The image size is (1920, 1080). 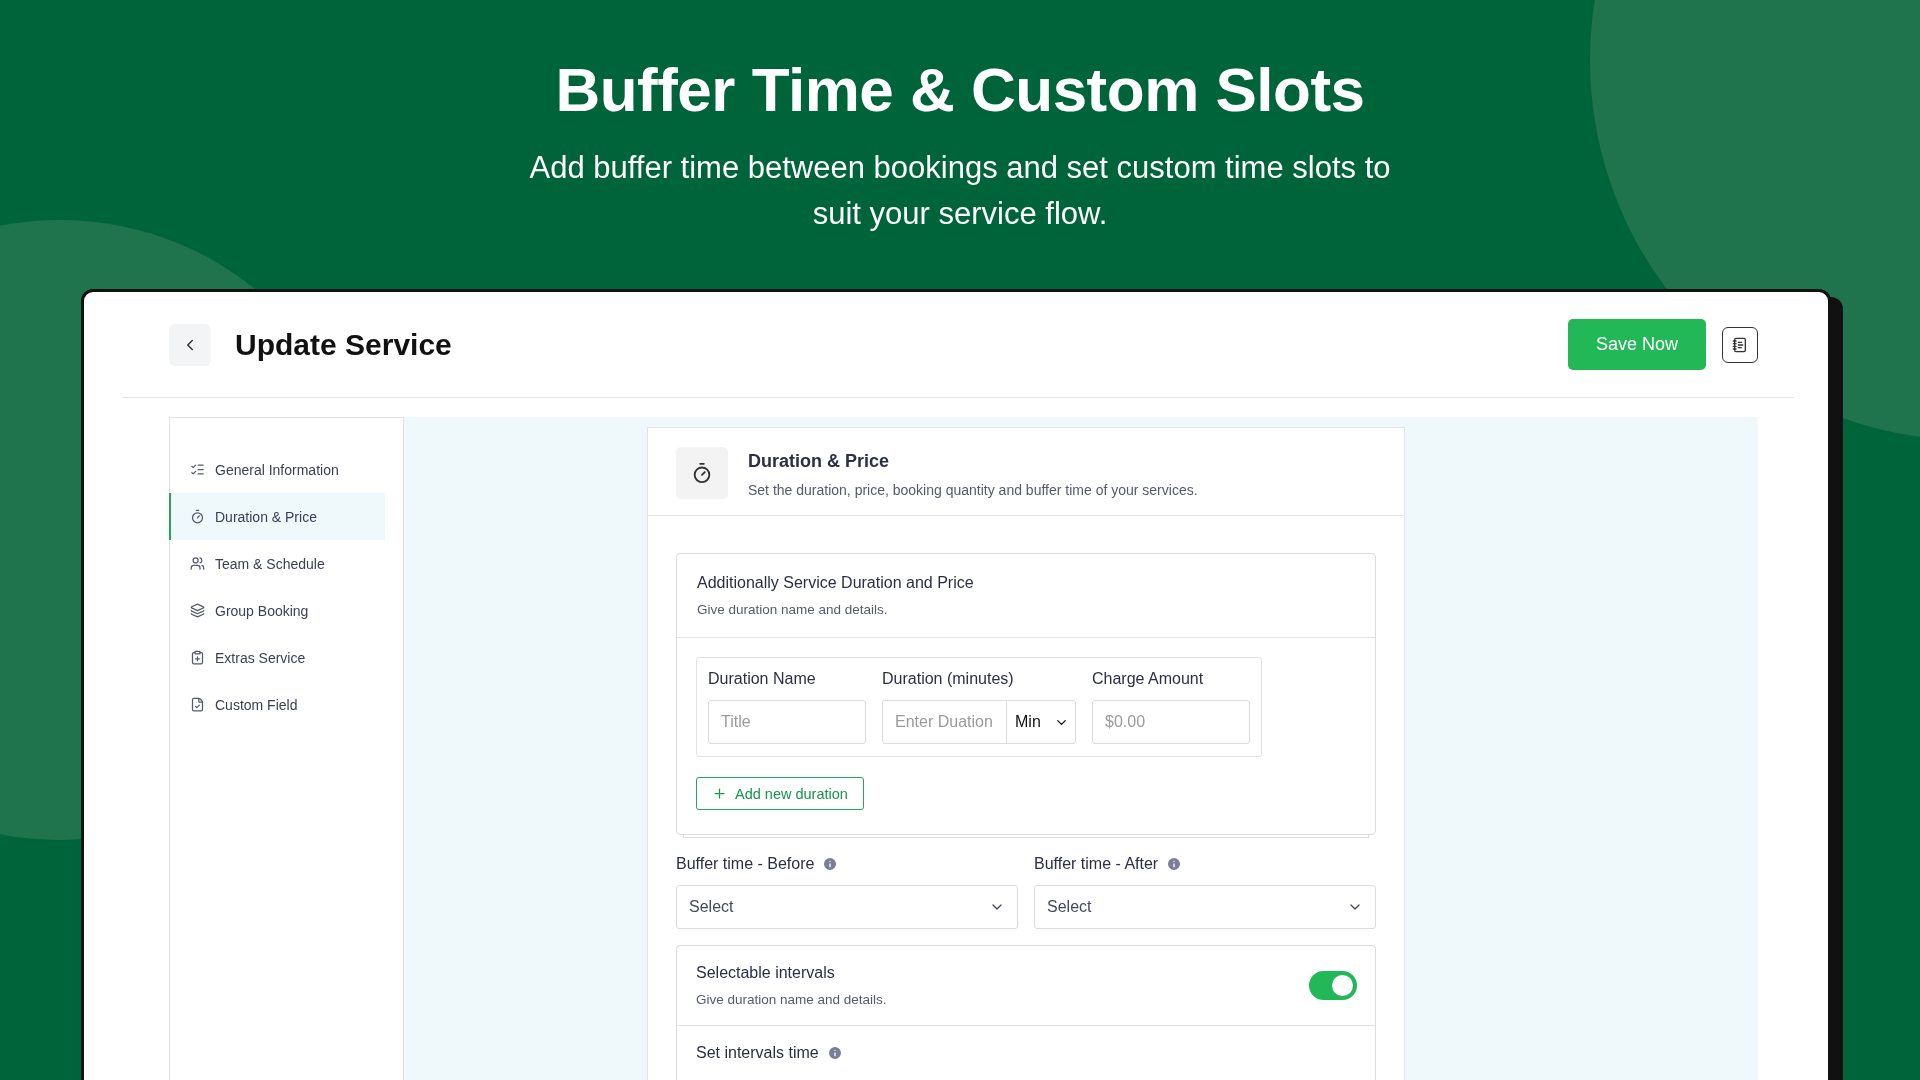 What do you see at coordinates (260, 657) in the screenshot?
I see `sidebar-item-label: Extras Service` at bounding box center [260, 657].